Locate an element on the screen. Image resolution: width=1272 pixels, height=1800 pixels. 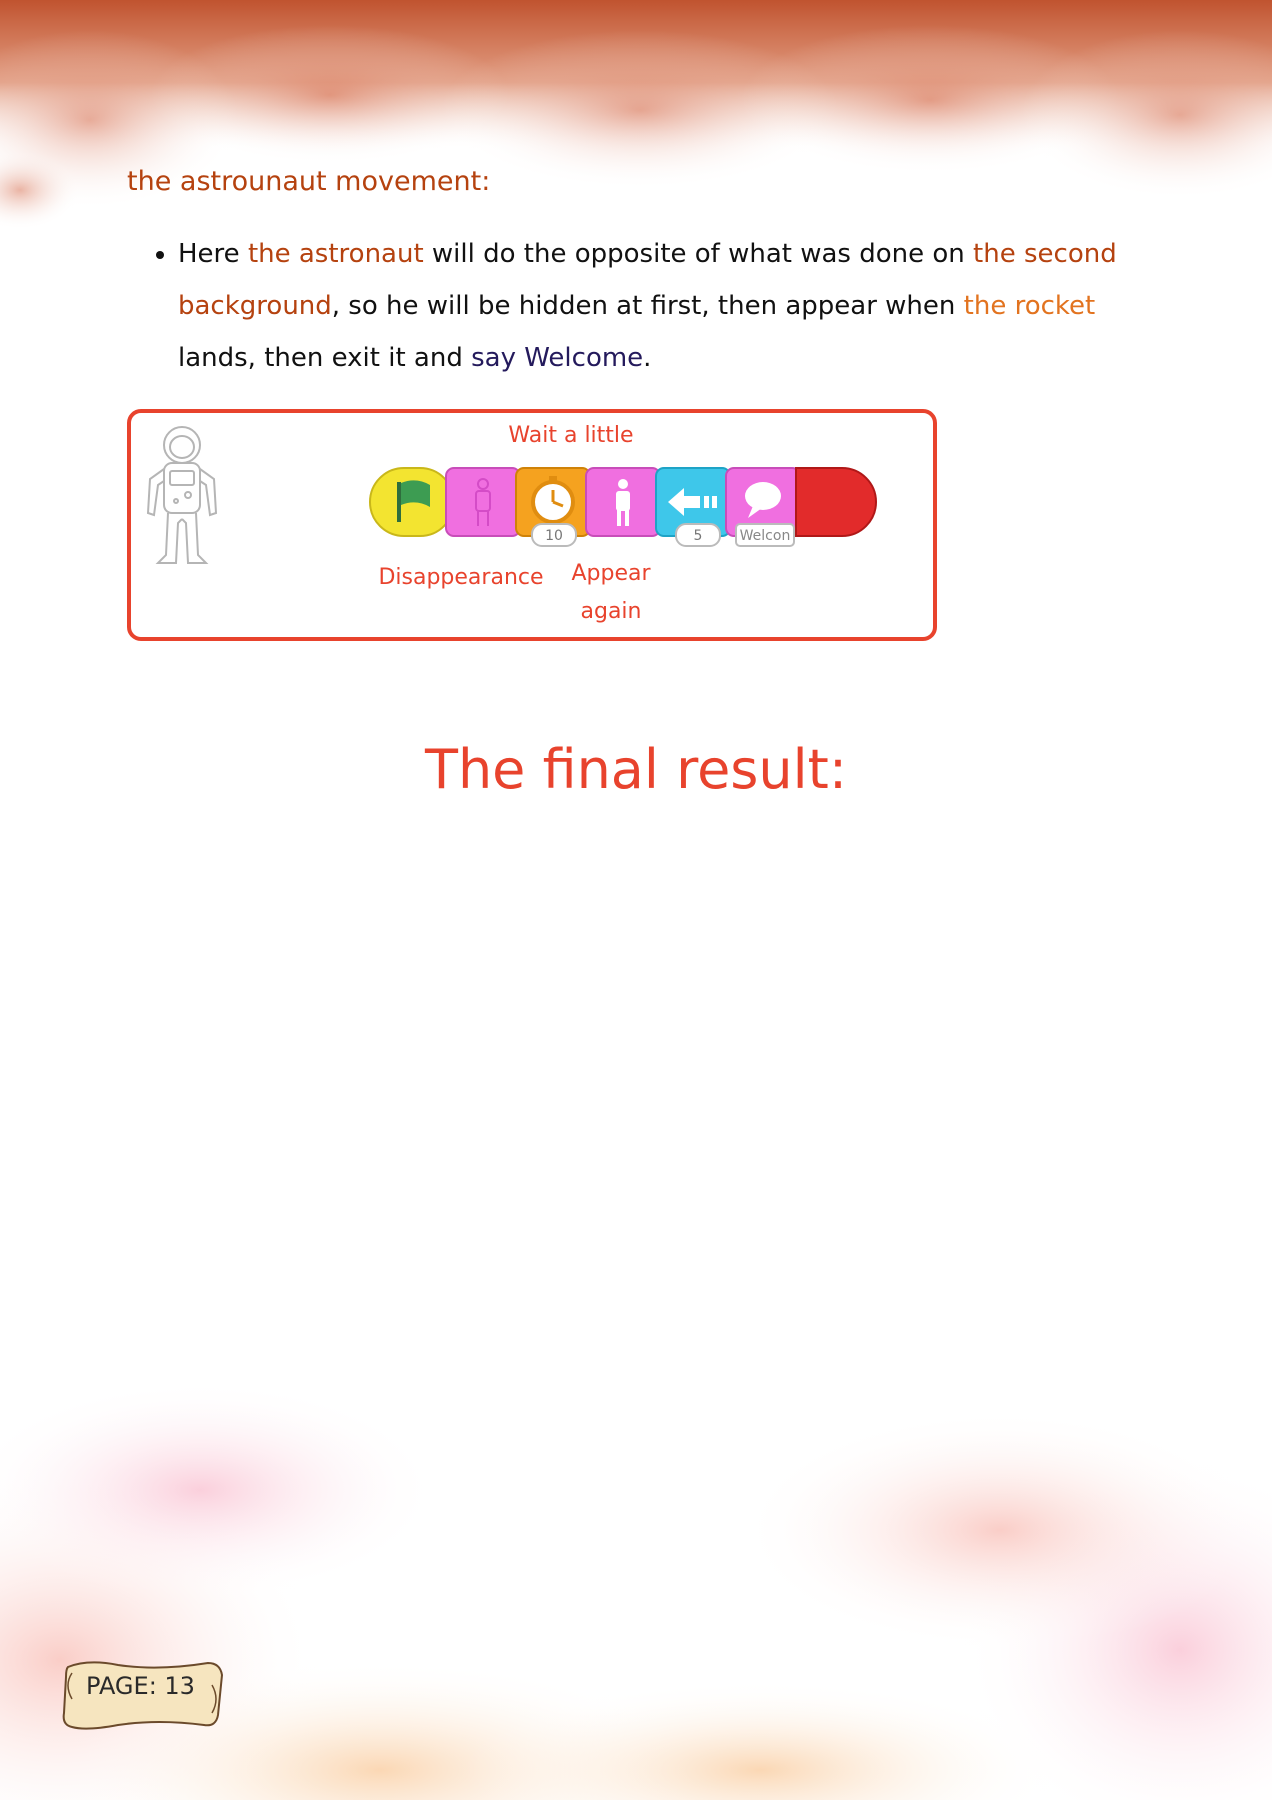
say-value: Welcon is located at coordinates (765, 536).